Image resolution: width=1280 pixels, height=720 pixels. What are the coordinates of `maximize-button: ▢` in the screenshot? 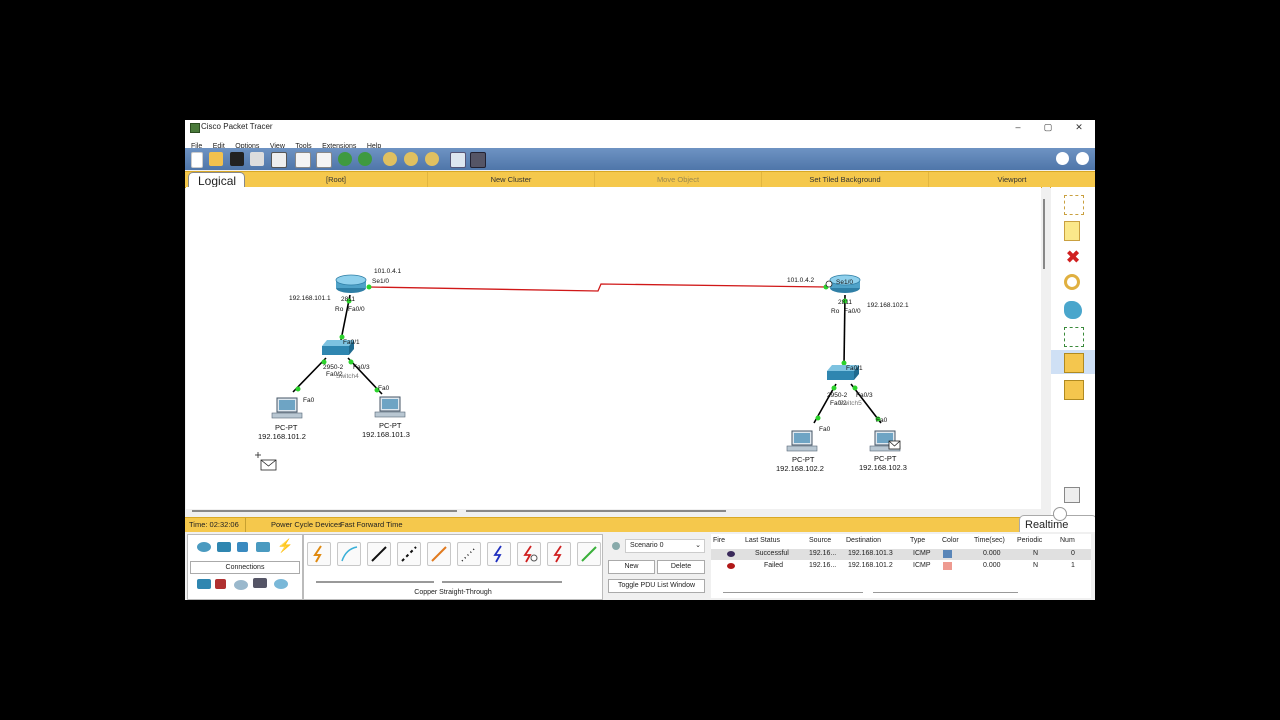 It's located at (1048, 127).